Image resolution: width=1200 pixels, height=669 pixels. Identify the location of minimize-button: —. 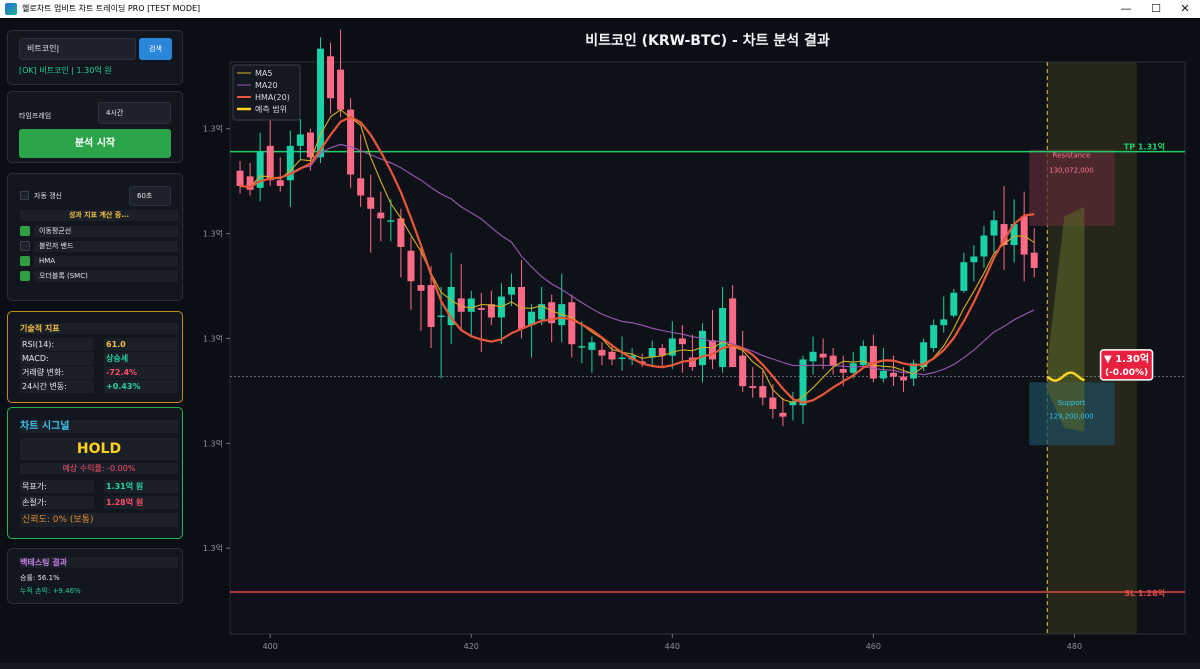
(1126, 9).